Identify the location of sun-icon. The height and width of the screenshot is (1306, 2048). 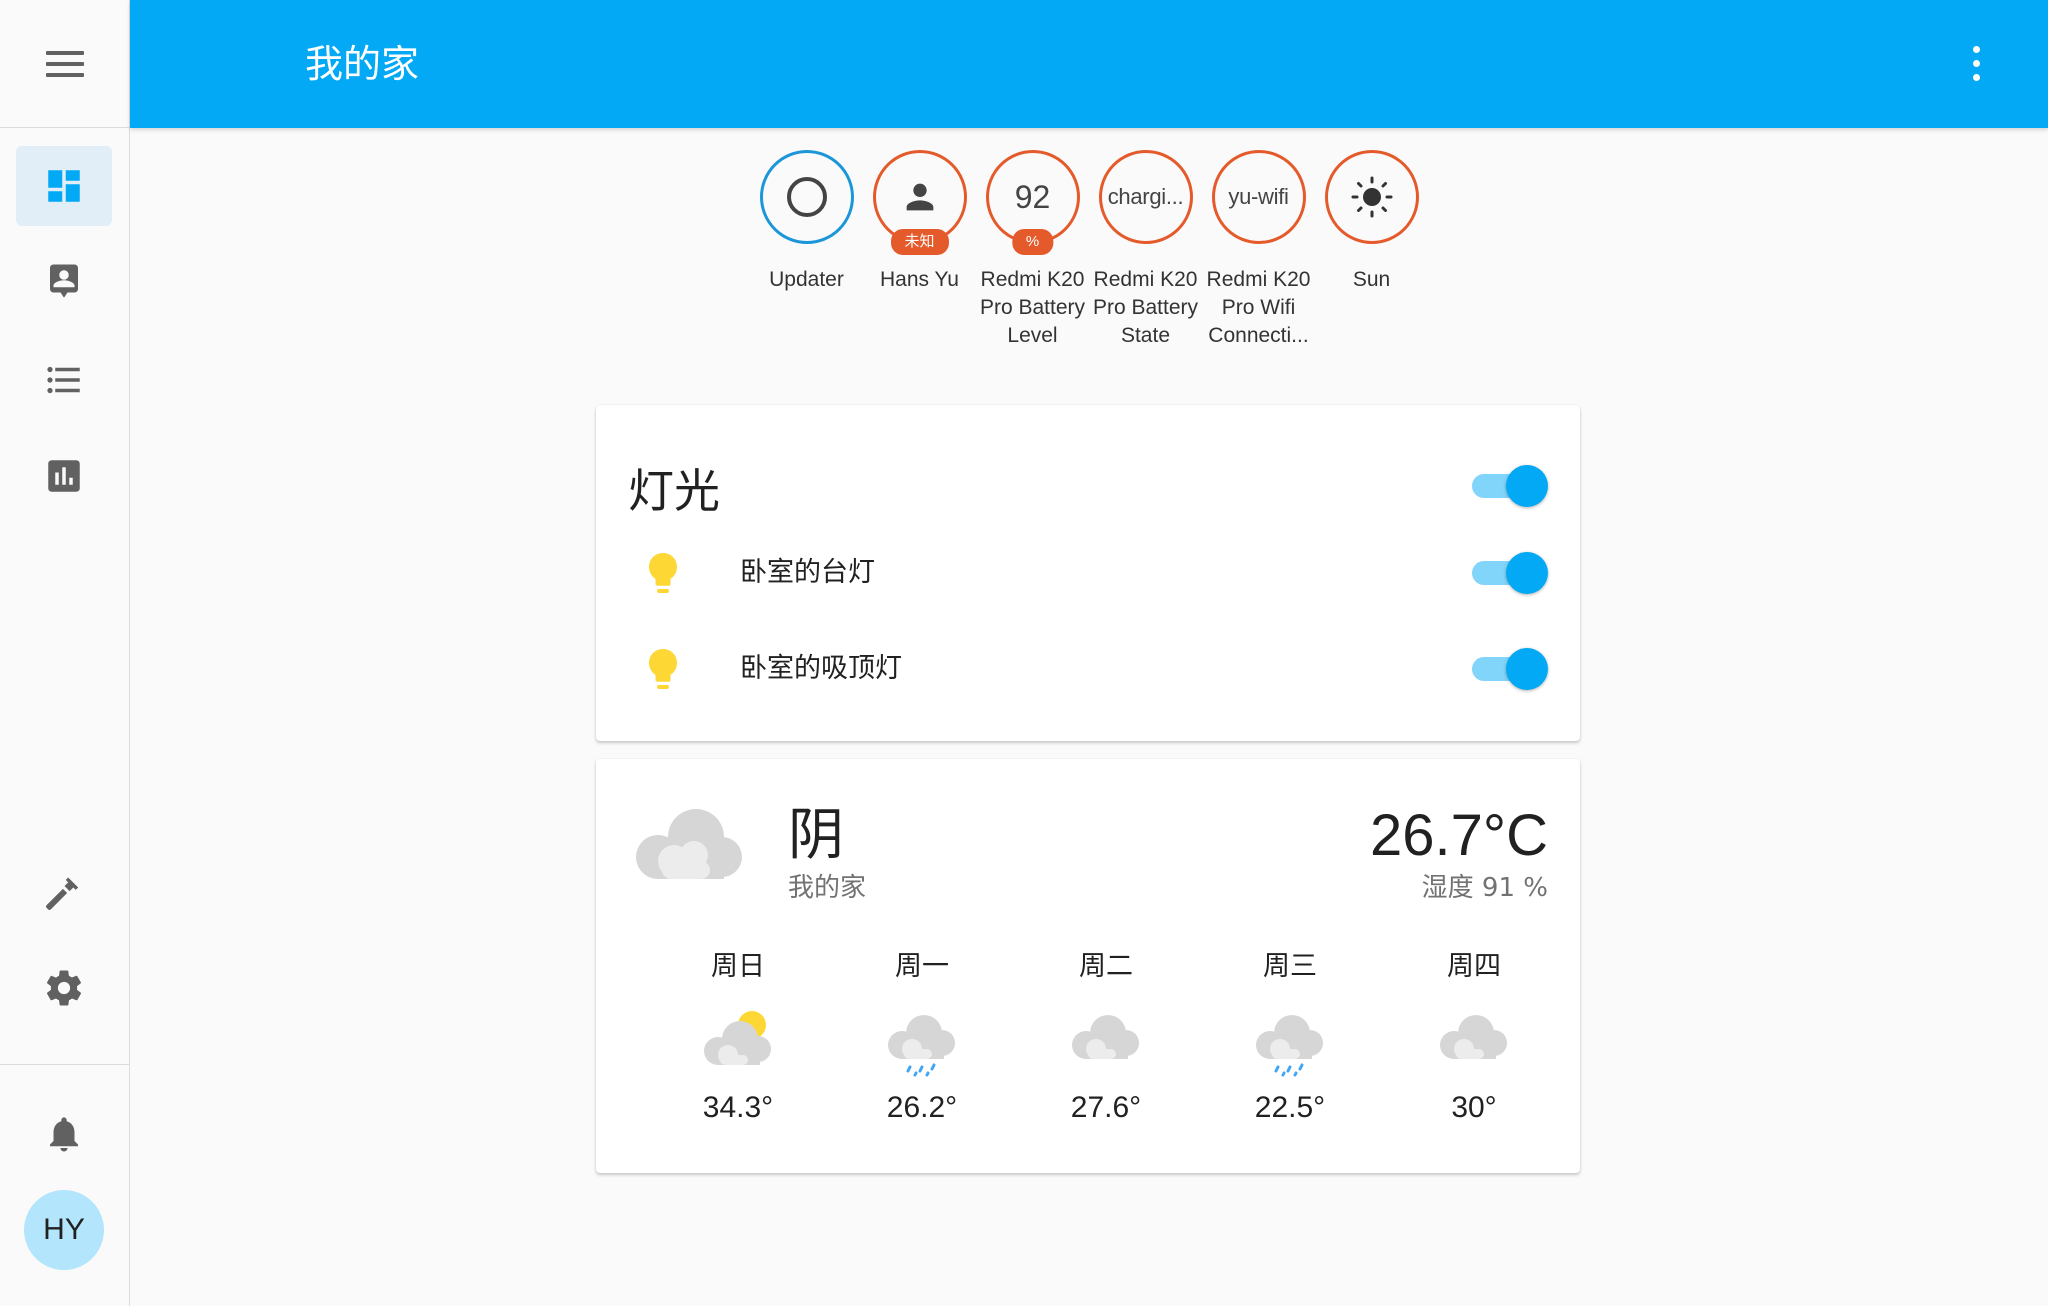
(1371, 197).